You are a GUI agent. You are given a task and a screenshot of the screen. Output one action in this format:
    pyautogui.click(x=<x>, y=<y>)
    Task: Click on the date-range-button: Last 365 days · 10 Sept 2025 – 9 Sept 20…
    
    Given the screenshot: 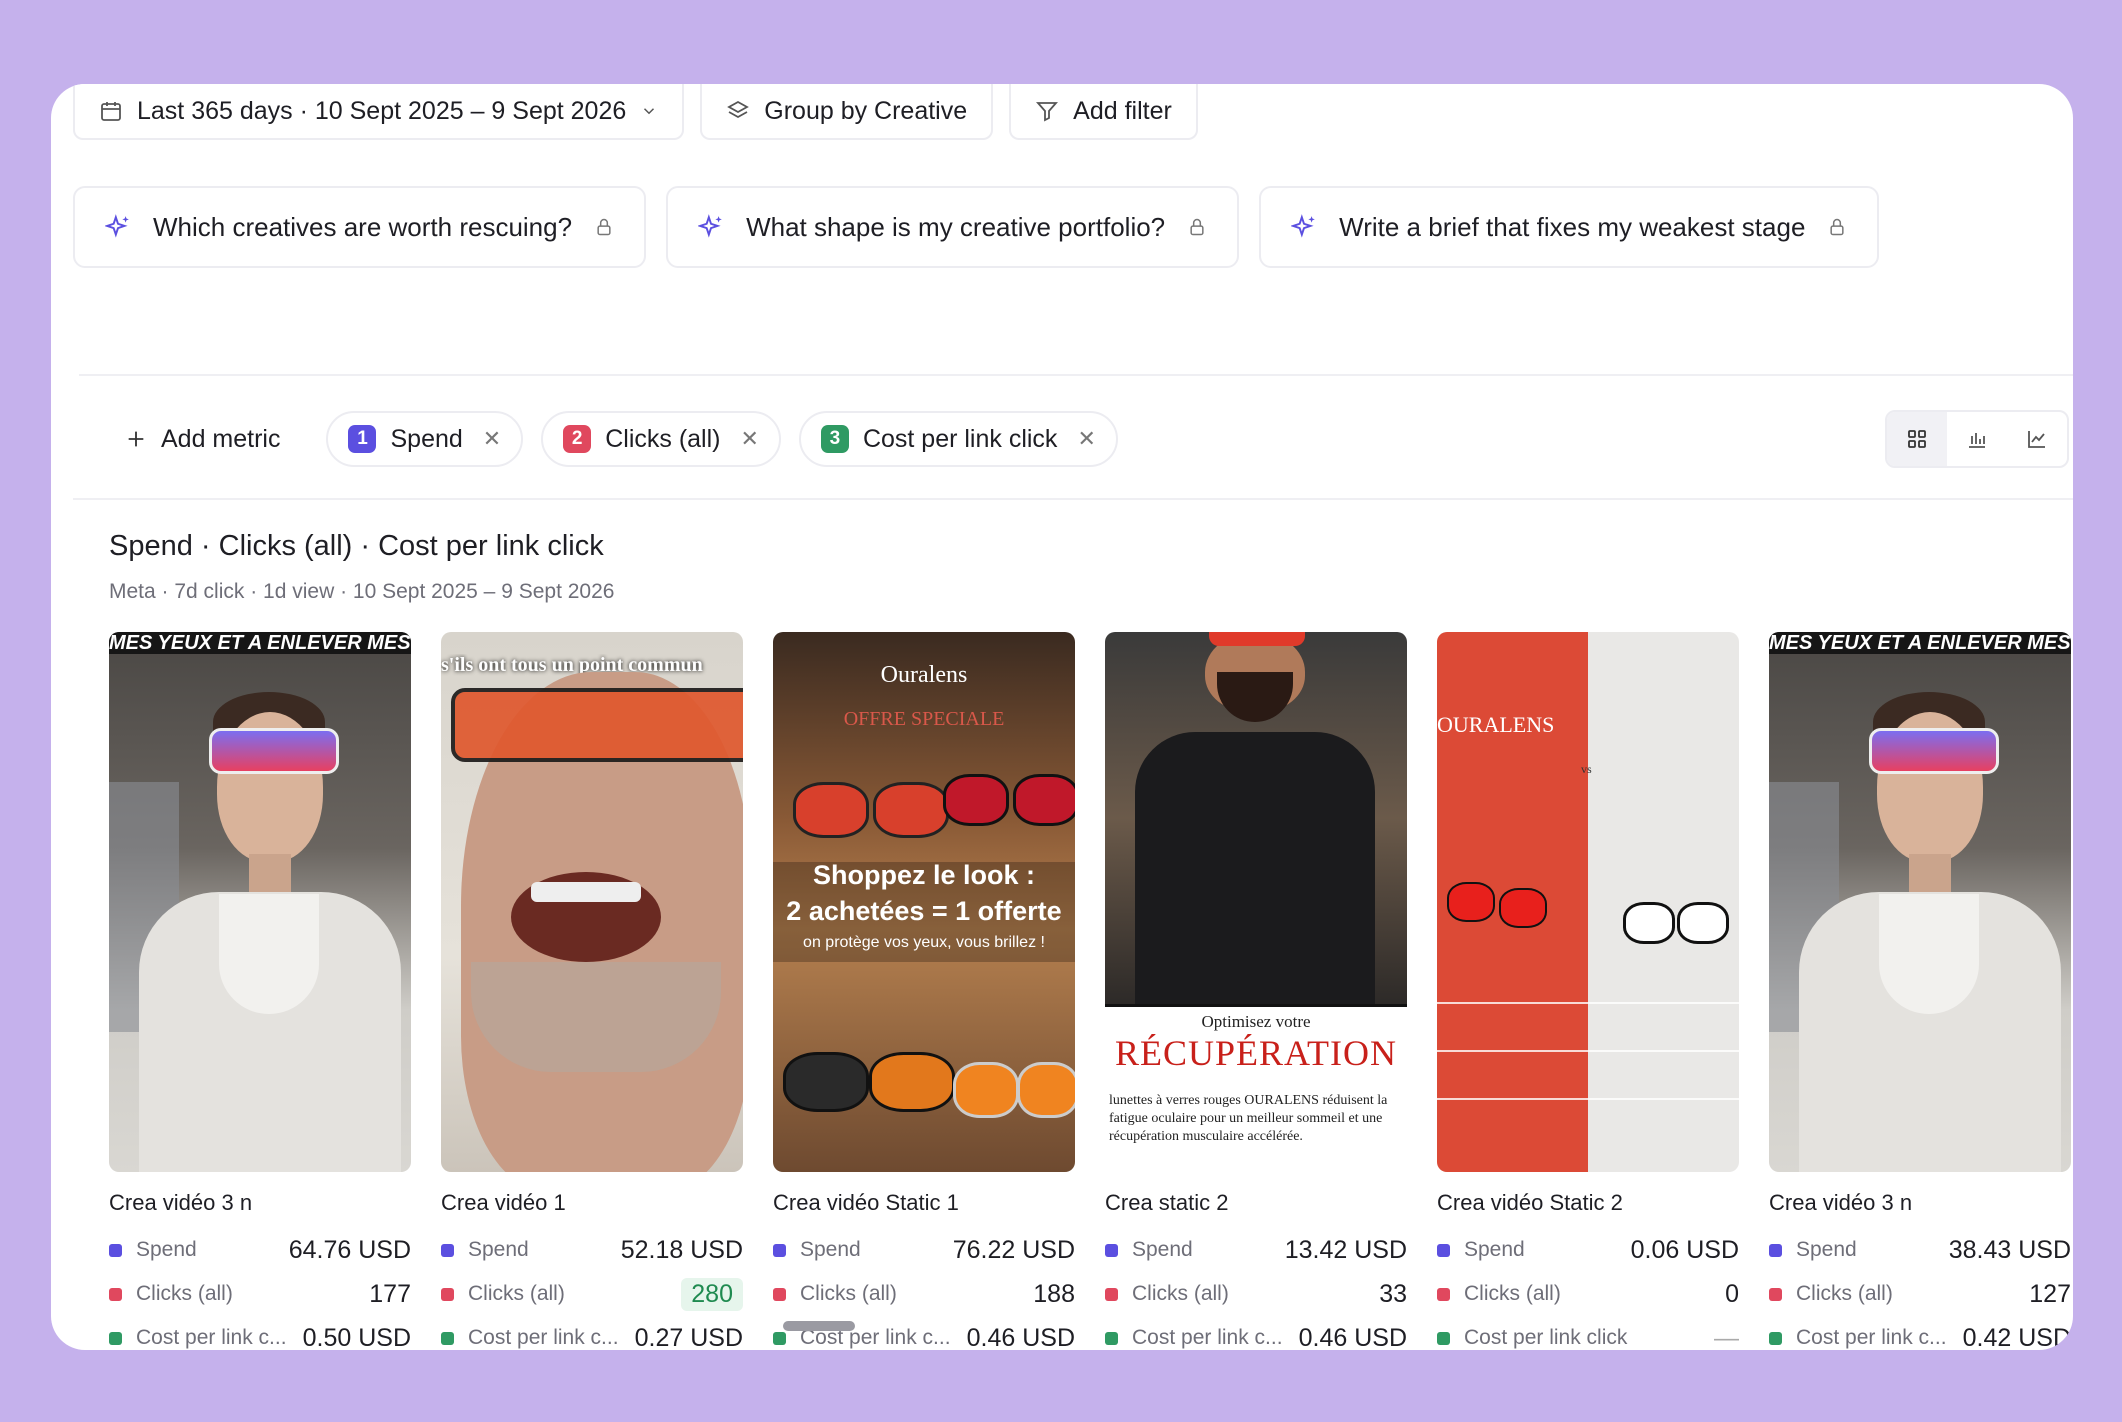 What is the action you would take?
    pyautogui.click(x=379, y=112)
    